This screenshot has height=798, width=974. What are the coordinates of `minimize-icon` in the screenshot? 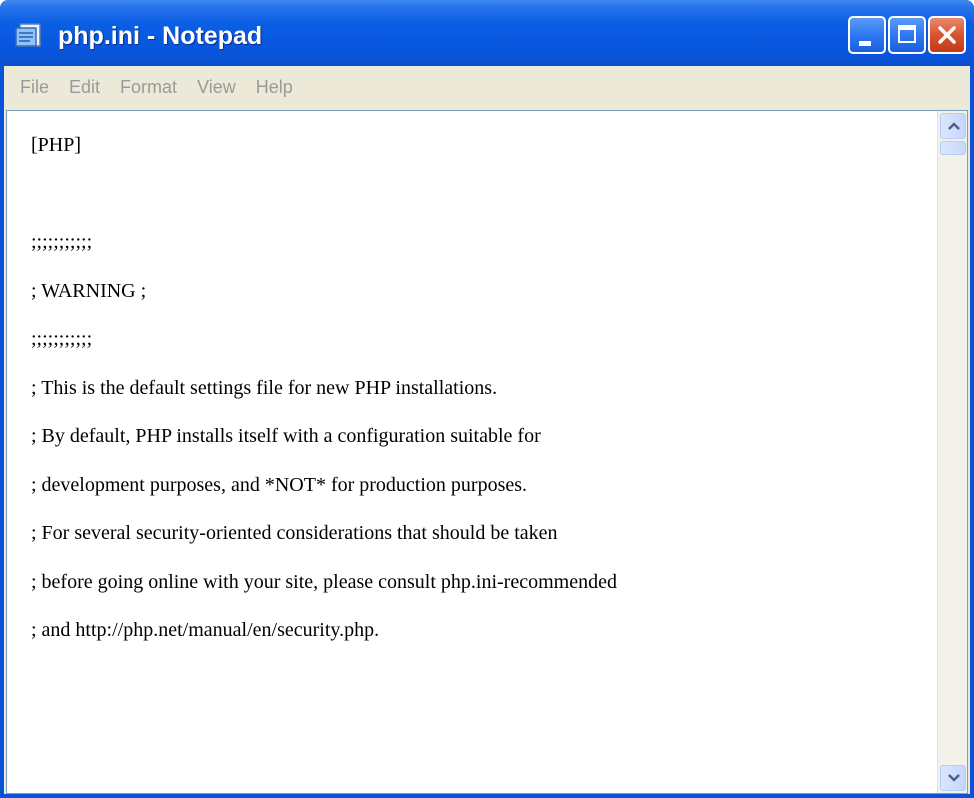 It's located at (865, 43).